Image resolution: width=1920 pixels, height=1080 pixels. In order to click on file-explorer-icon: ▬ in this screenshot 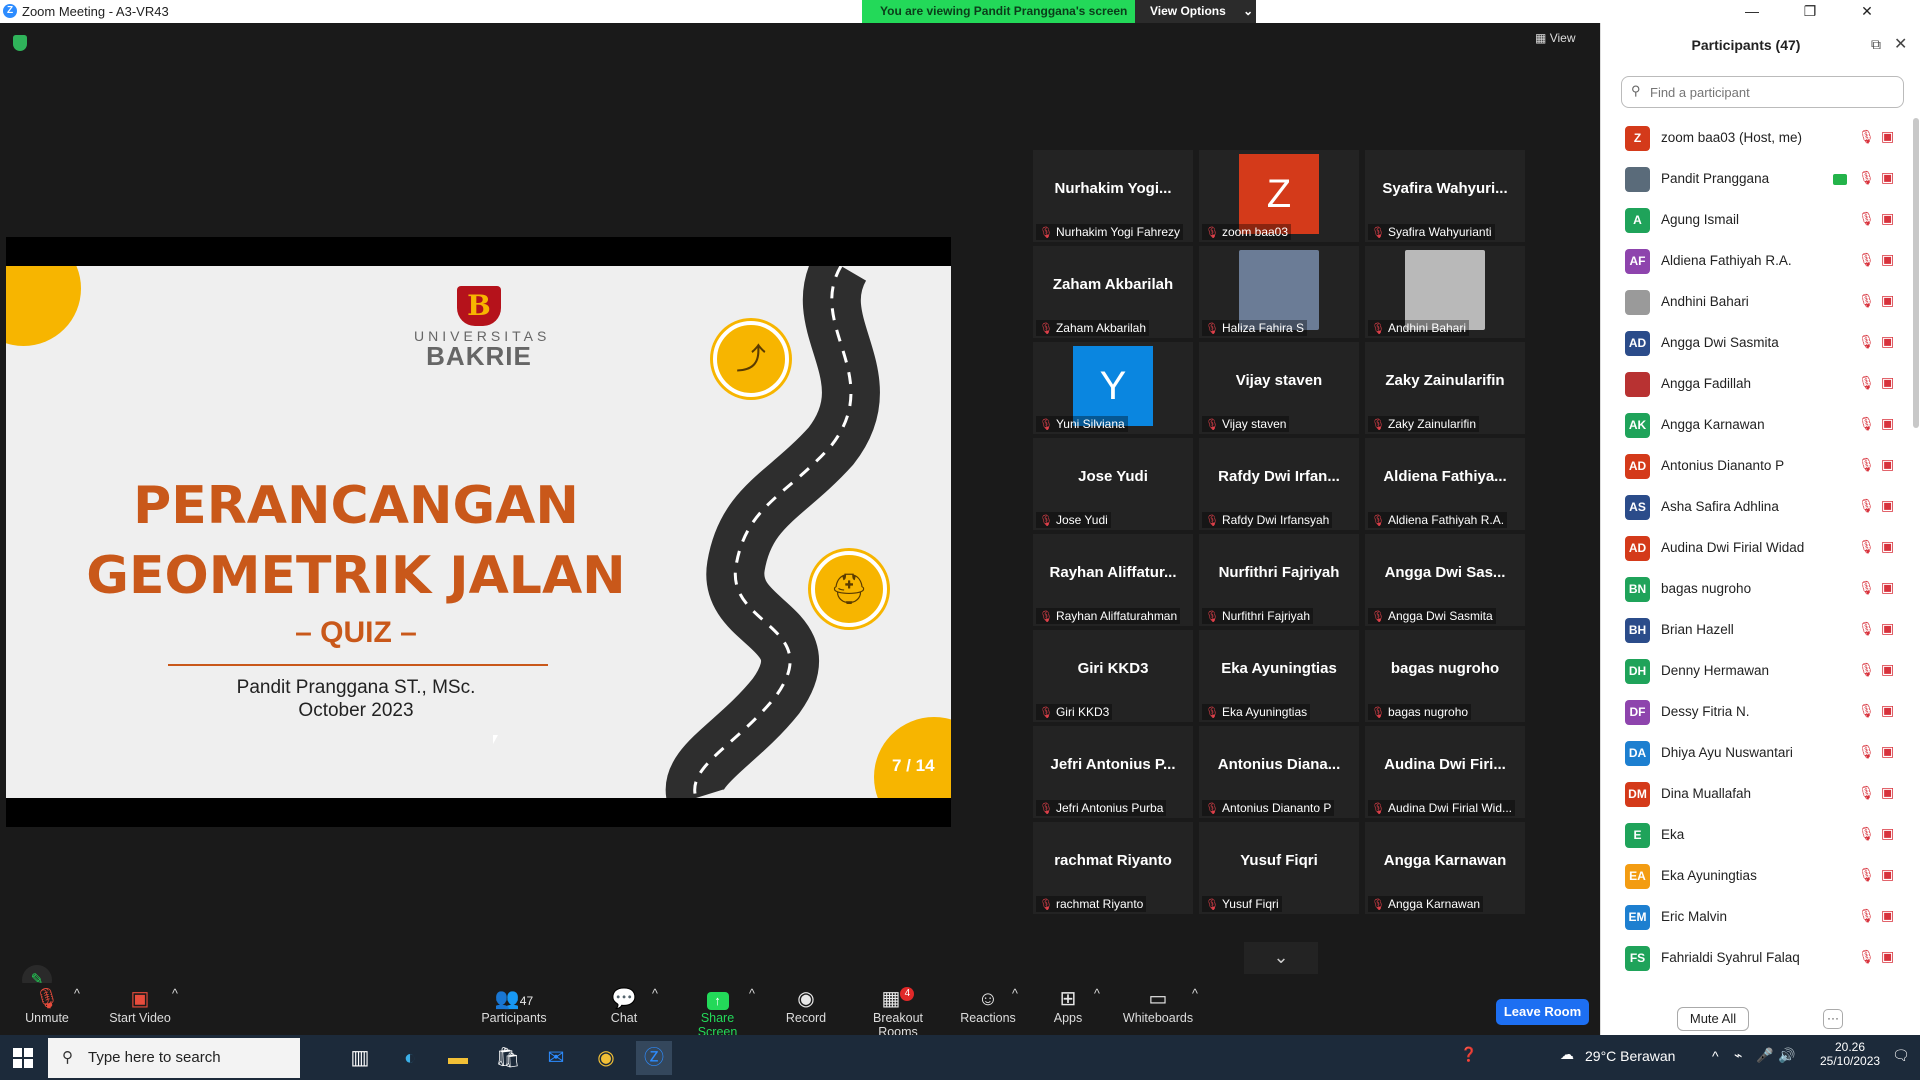, I will do `click(458, 1058)`.